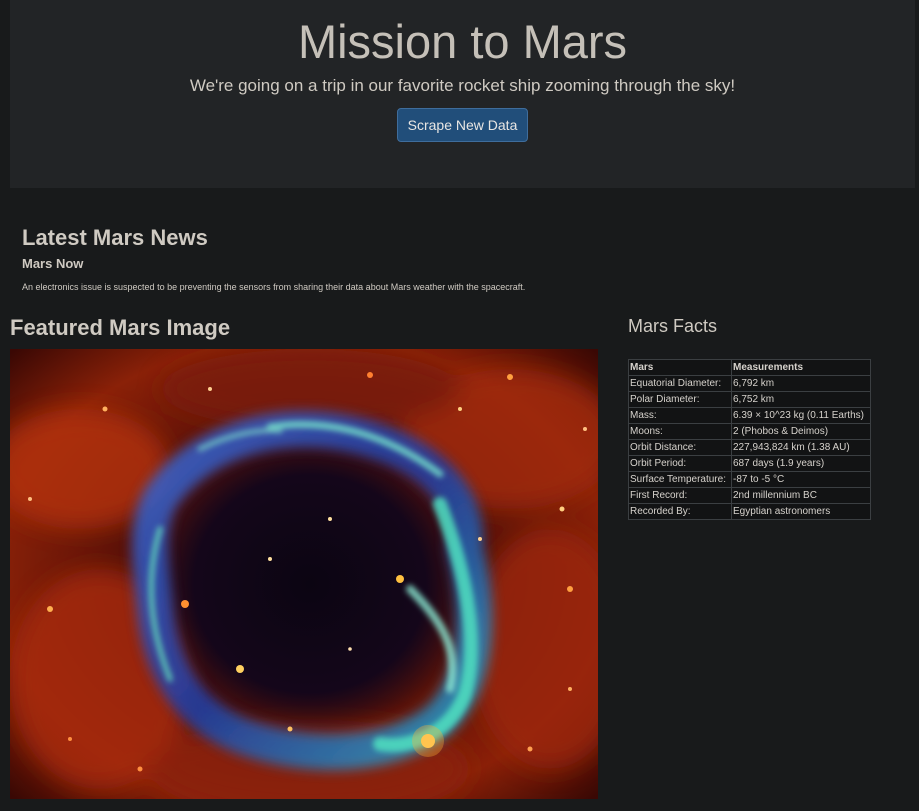 The image size is (919, 811). What do you see at coordinates (115, 237) in the screenshot?
I see `latest-news-heading: Latest Mars News` at bounding box center [115, 237].